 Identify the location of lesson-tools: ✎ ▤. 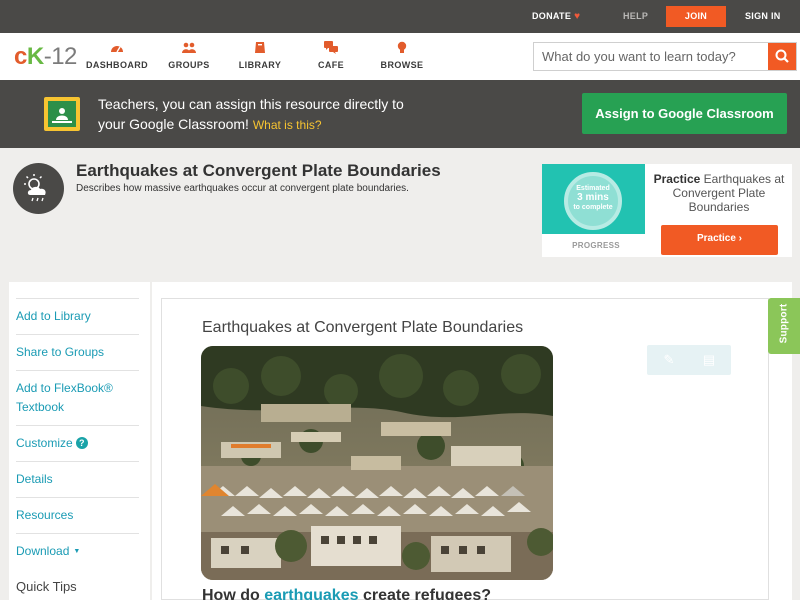
(689, 360).